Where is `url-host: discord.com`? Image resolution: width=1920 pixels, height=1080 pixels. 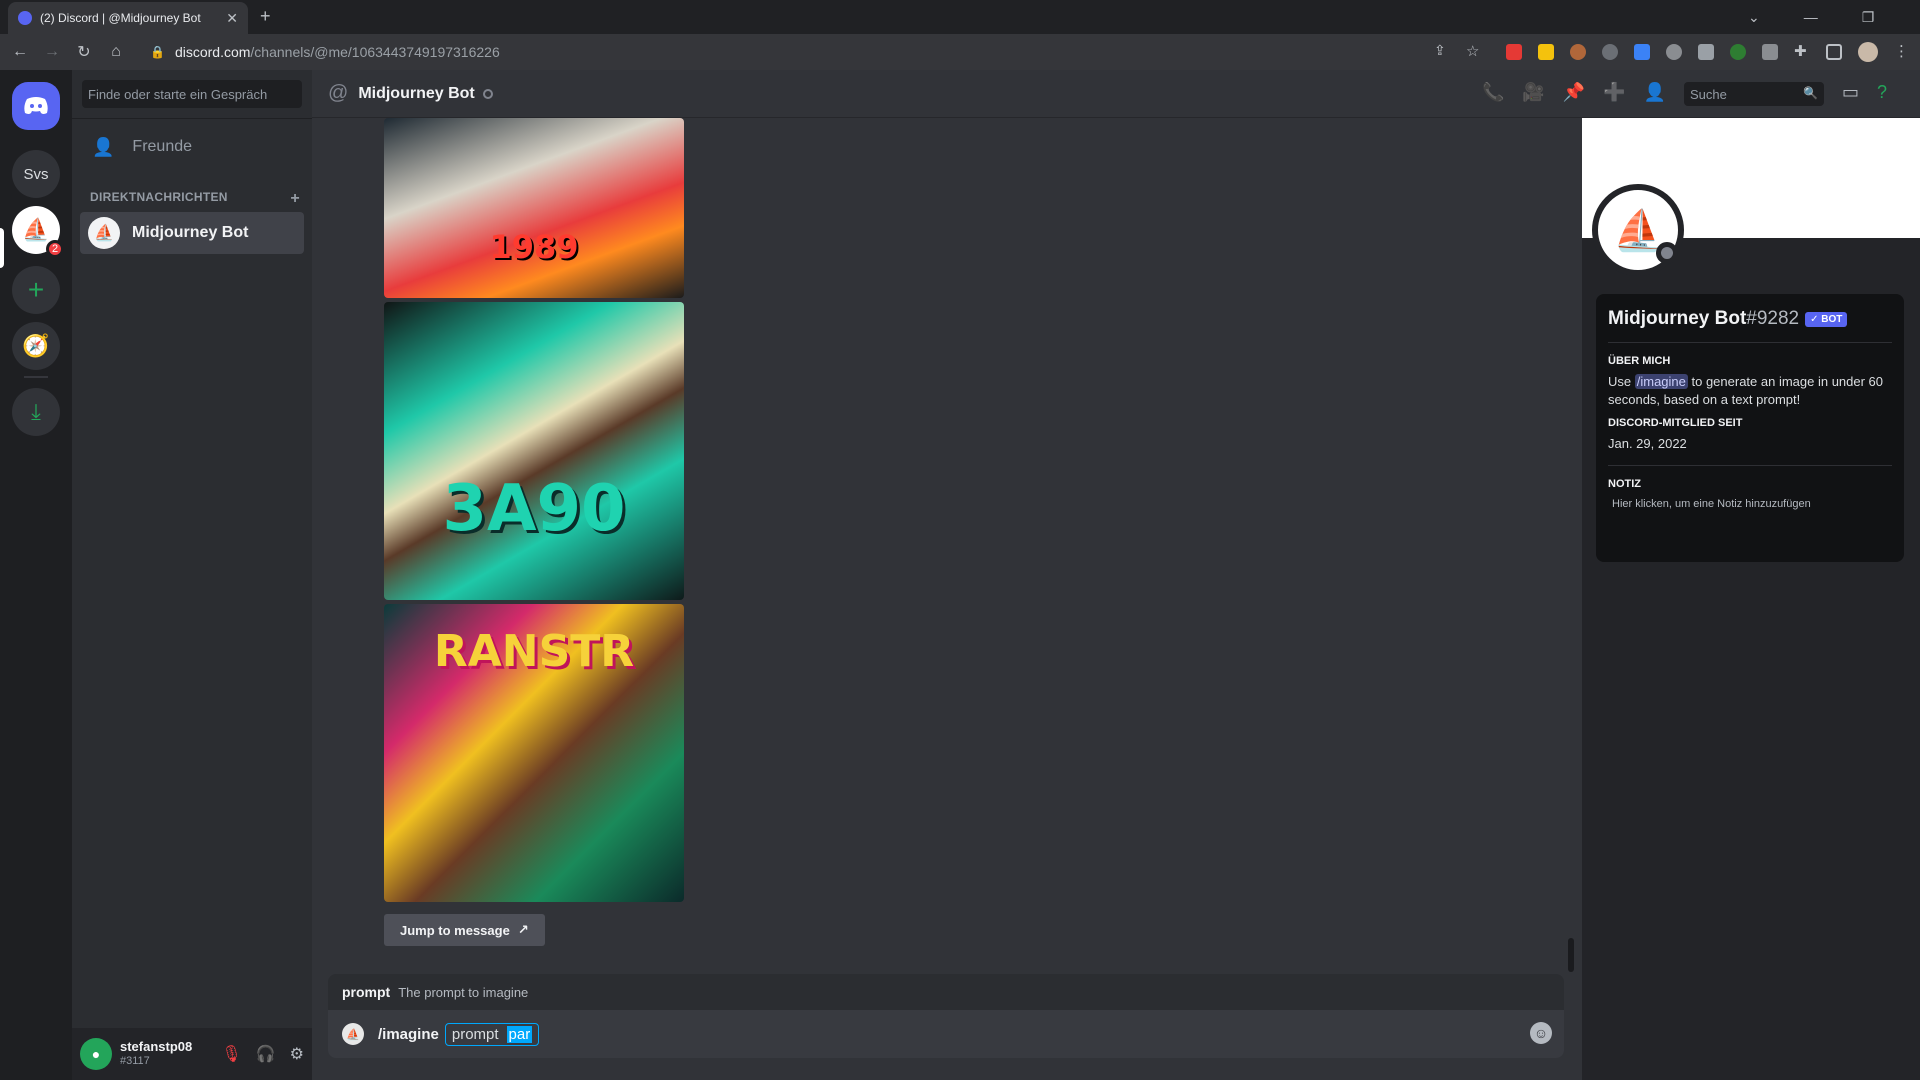
url-host: discord.com is located at coordinates (212, 52).